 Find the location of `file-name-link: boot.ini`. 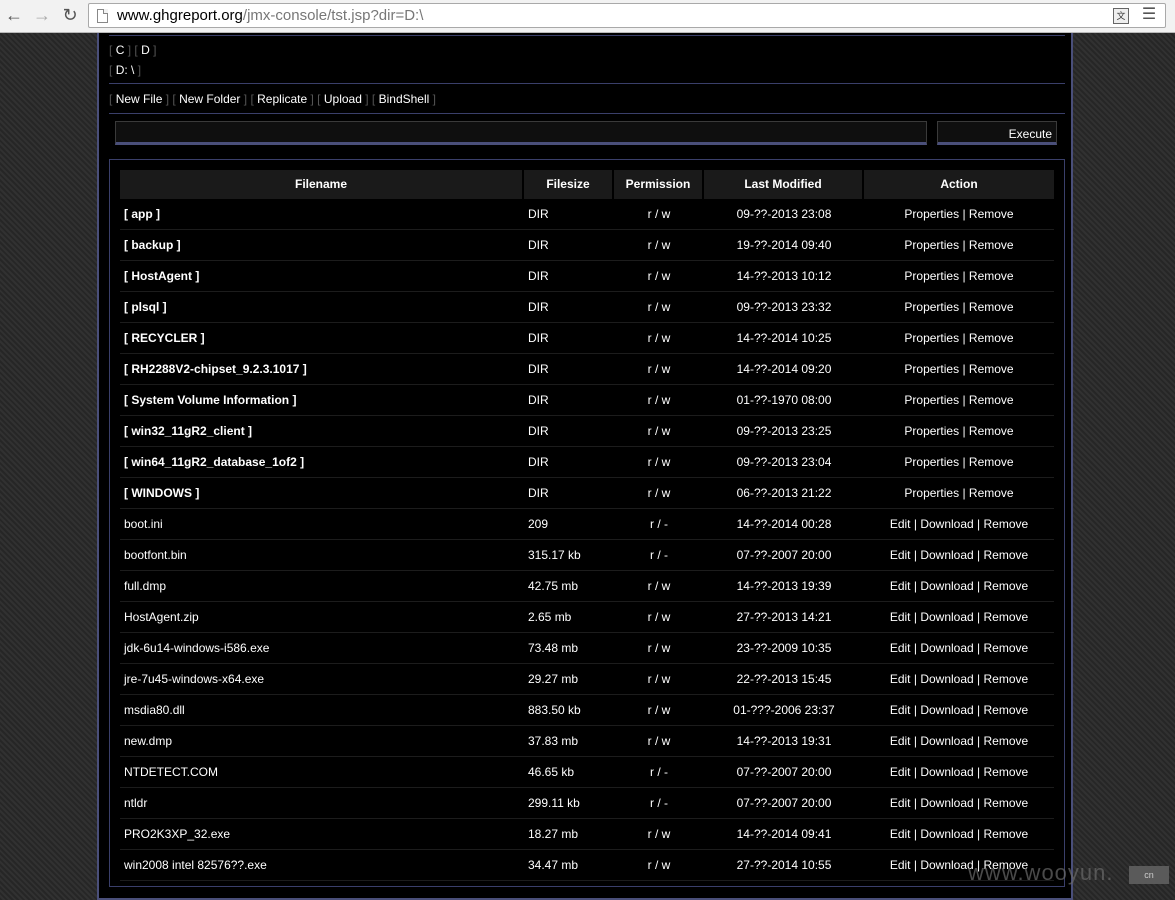

file-name-link: boot.ini is located at coordinates (322, 524).